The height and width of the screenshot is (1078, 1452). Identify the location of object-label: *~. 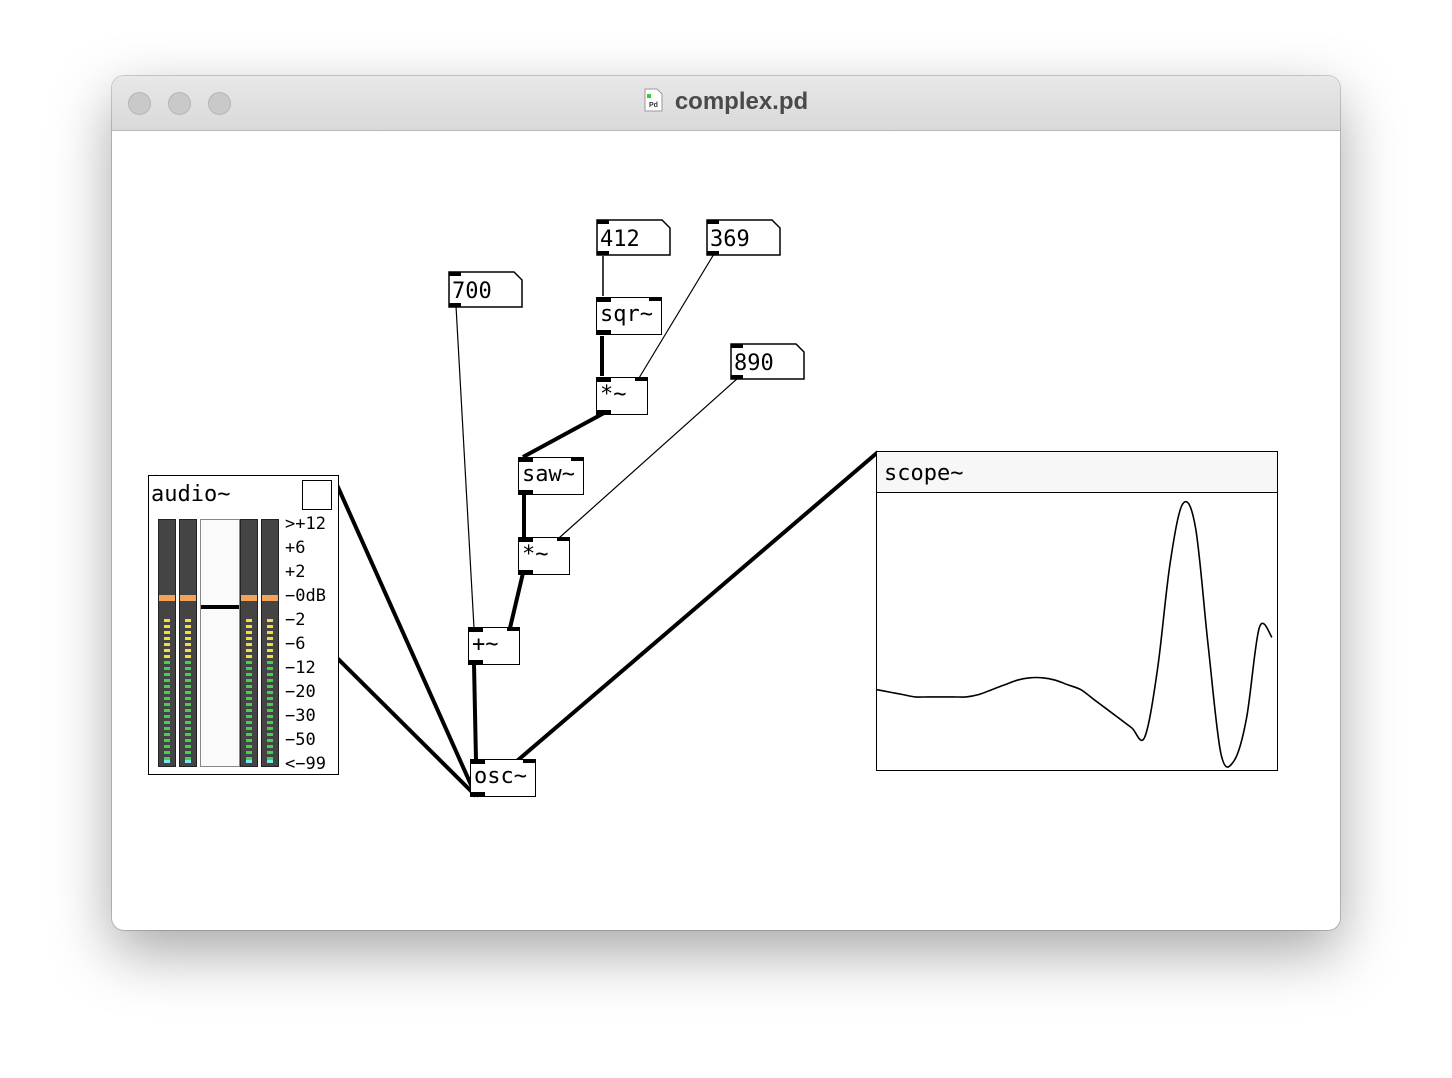
(535, 554).